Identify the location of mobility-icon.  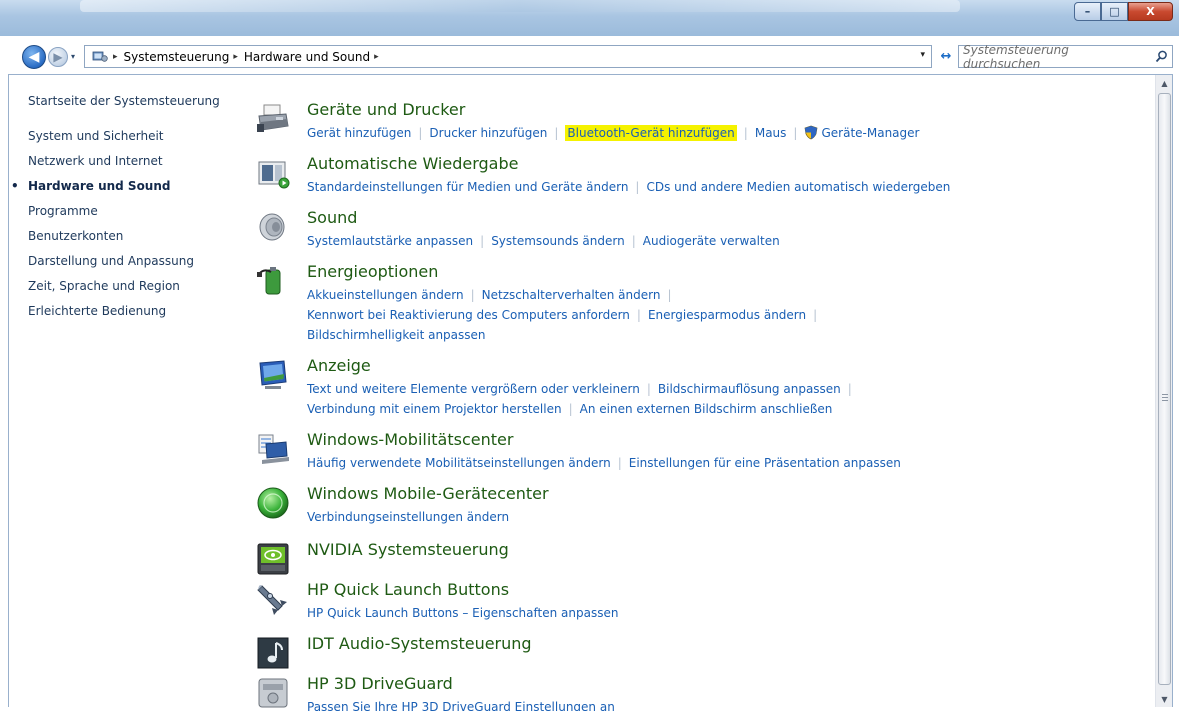
(273, 449).